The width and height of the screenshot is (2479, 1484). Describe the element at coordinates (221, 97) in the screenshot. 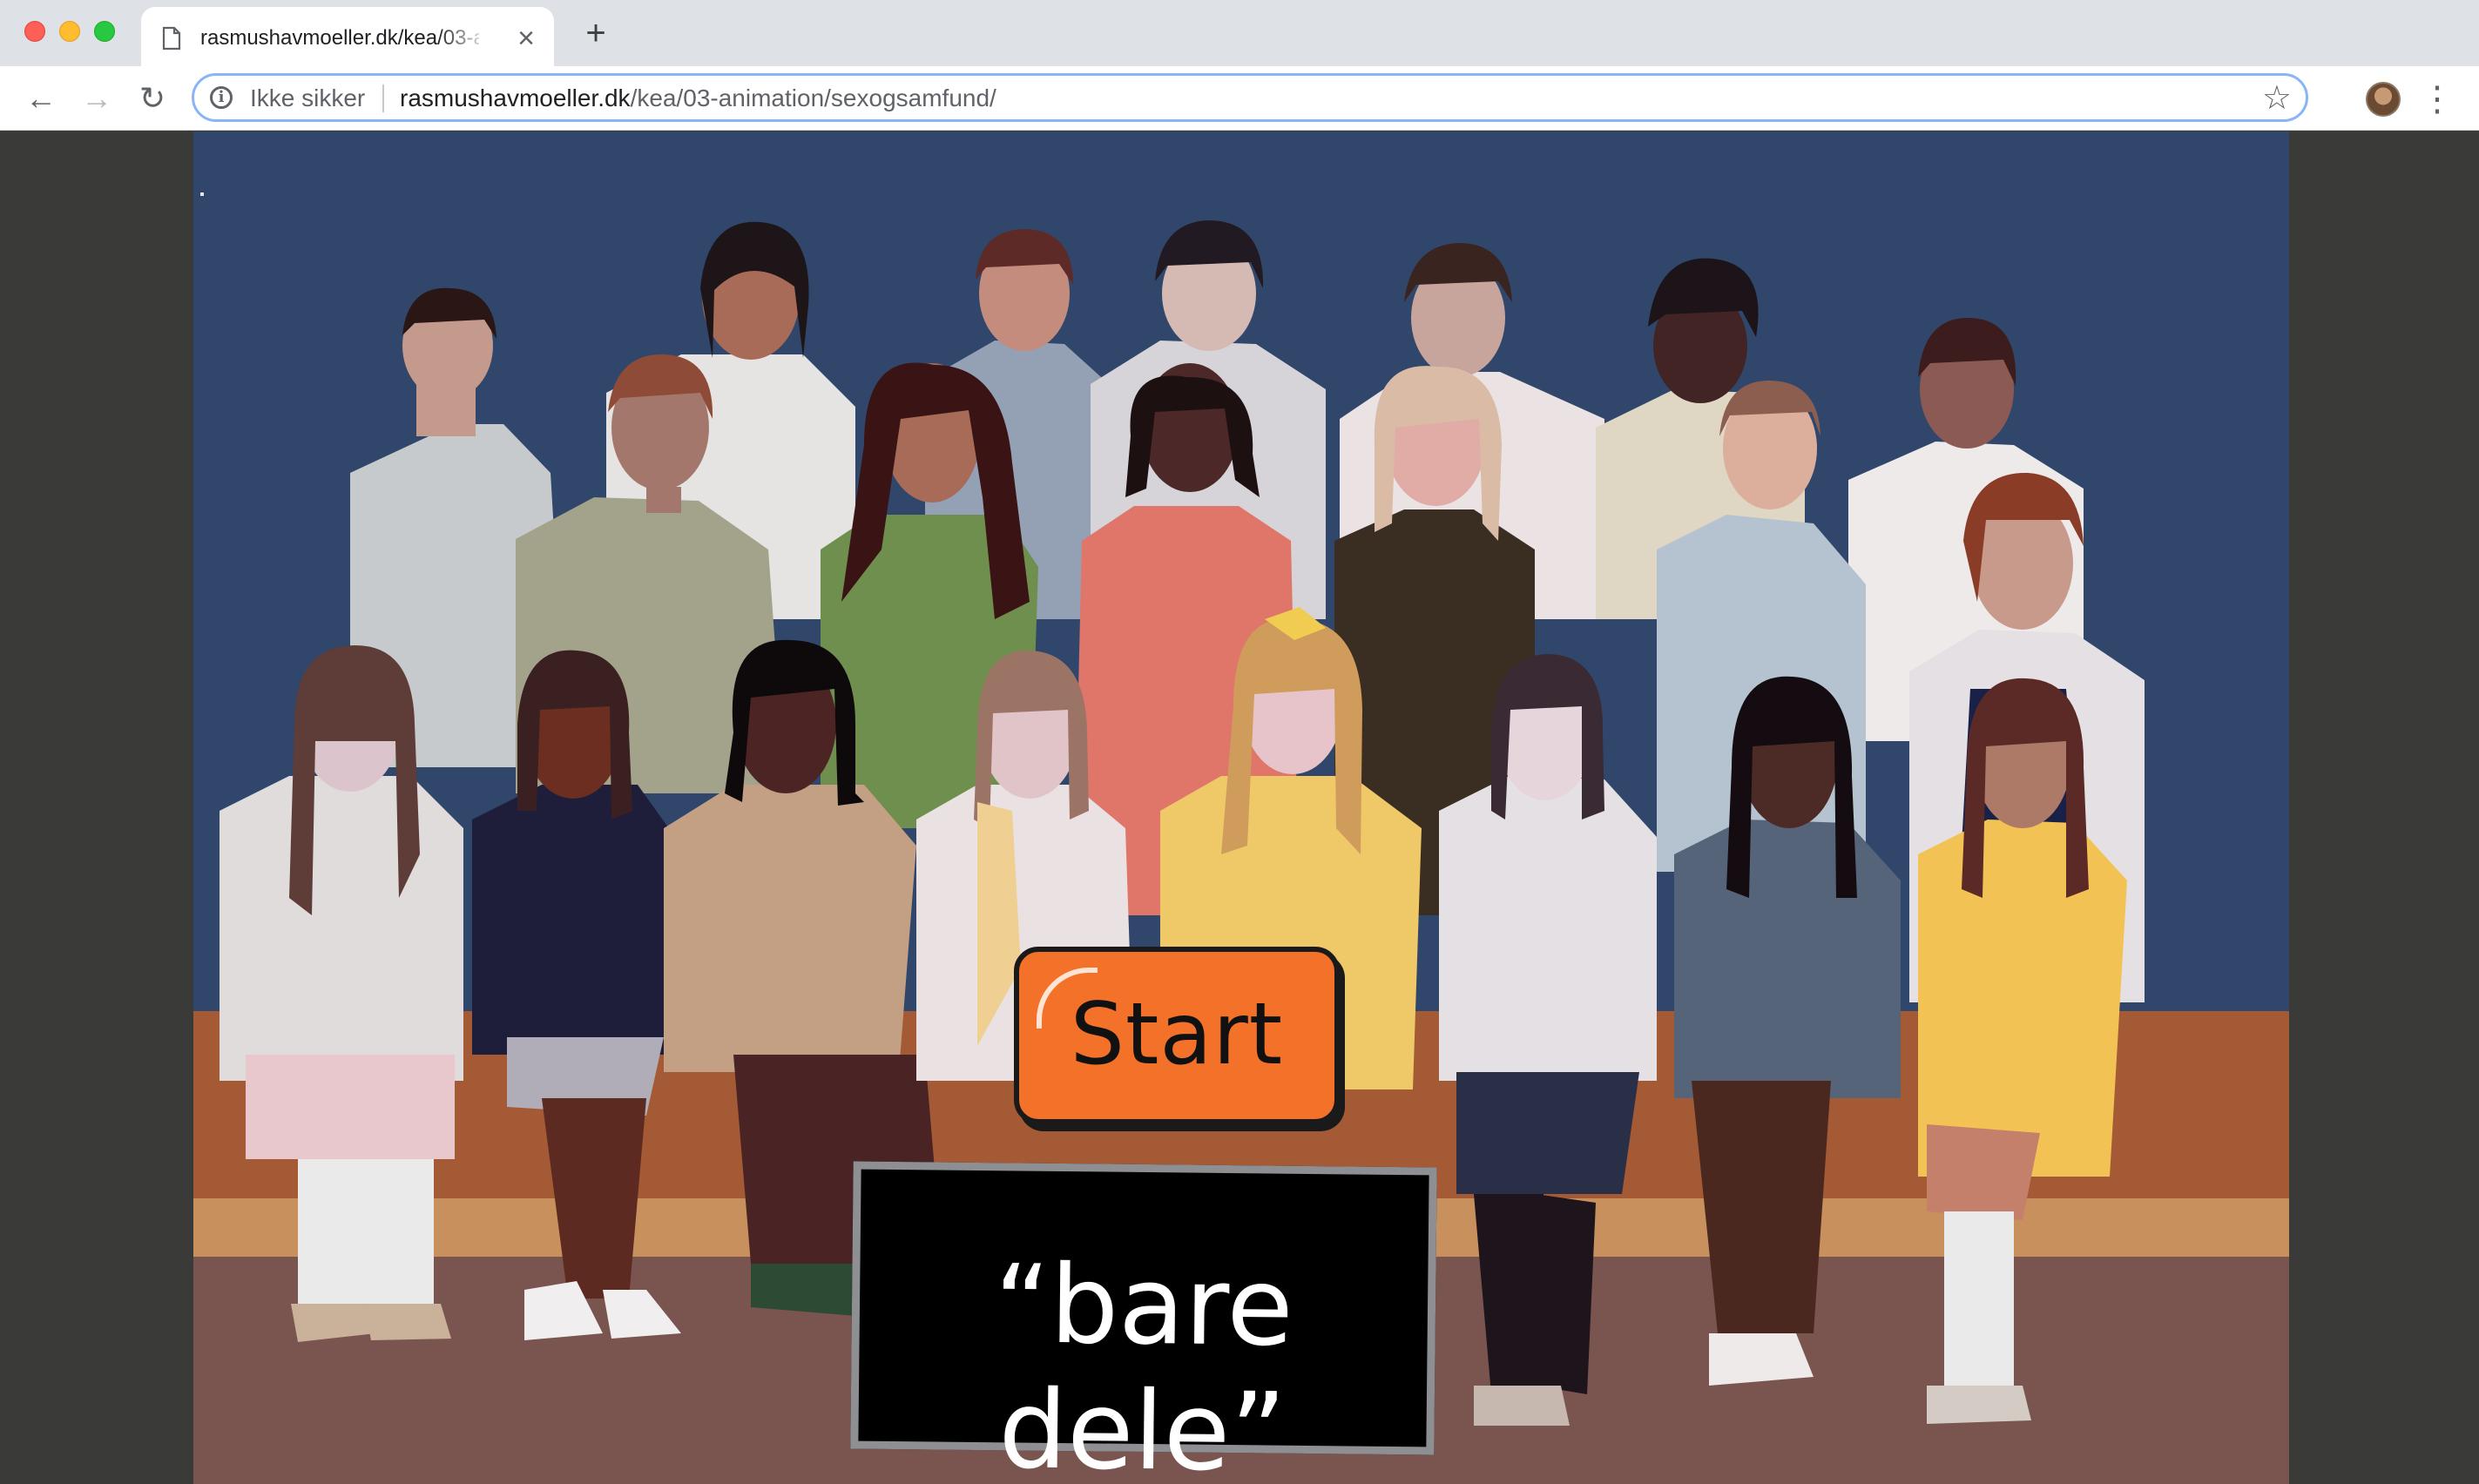

I see `info-icon: i` at that location.